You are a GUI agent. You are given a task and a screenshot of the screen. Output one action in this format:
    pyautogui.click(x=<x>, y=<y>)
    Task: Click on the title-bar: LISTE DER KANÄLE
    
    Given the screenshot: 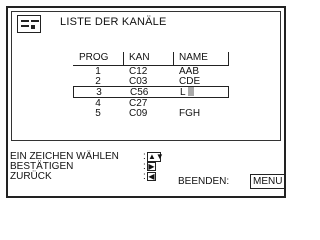 What is the action you would take?
    pyautogui.click(x=146, y=24)
    